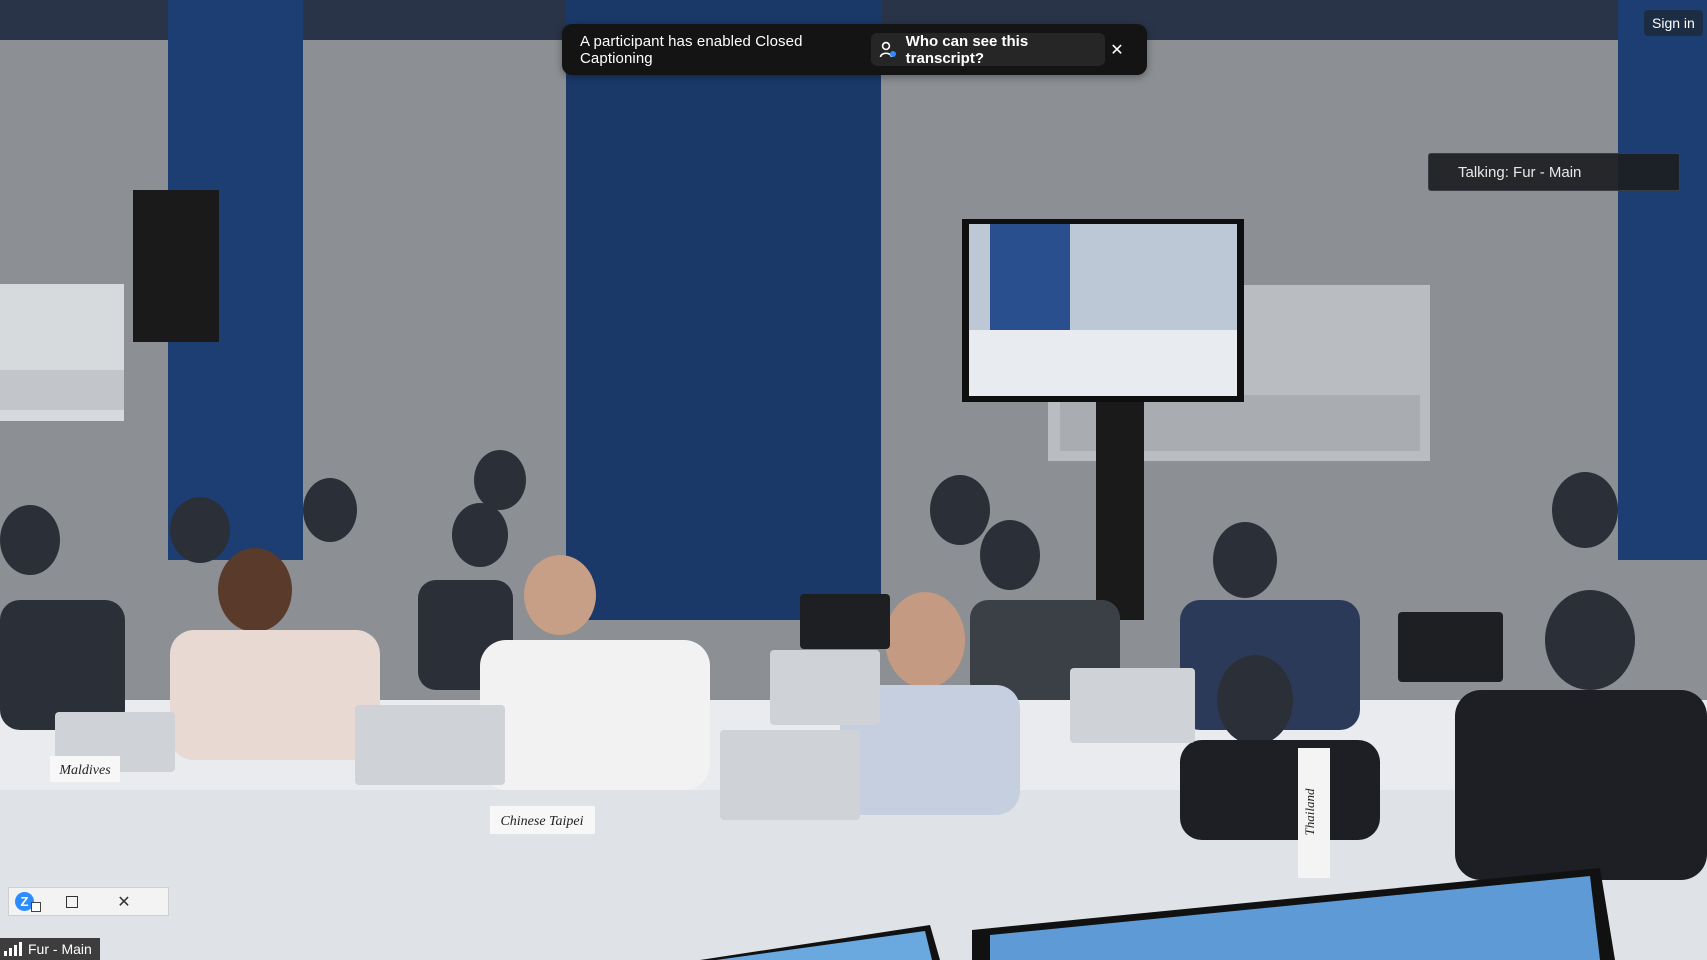  Describe the element at coordinates (888, 50) in the screenshot. I see `person-icon` at that location.